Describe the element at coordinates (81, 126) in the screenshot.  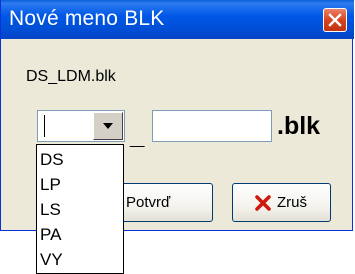
I see `prefix-combo` at that location.